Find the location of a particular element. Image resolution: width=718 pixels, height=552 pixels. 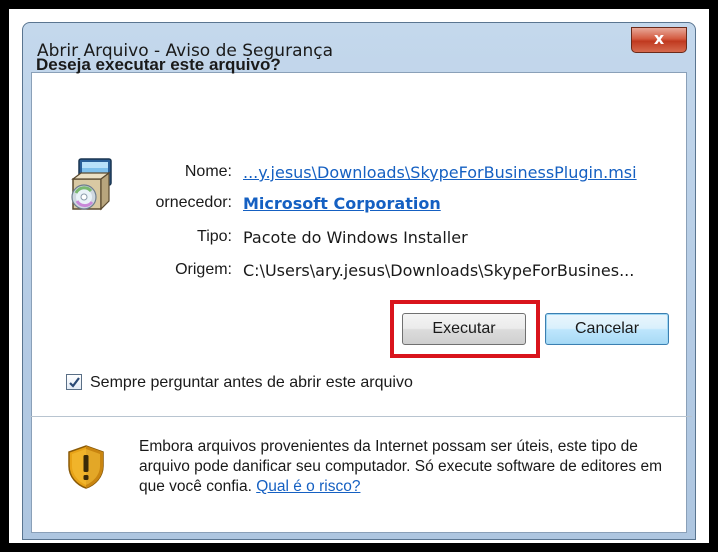

run-button: Executar is located at coordinates (464, 329).